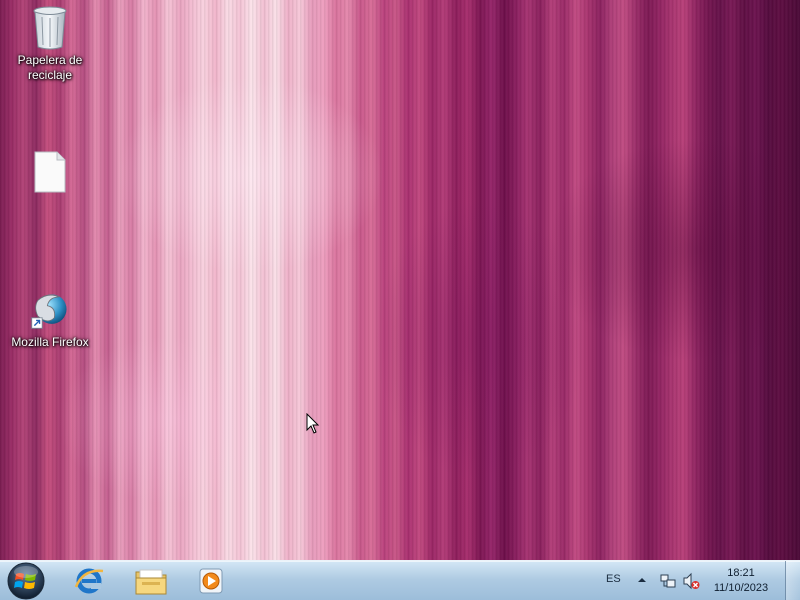  Describe the element at coordinates (50, 28) in the screenshot. I see `recycle-bin-icon` at that location.